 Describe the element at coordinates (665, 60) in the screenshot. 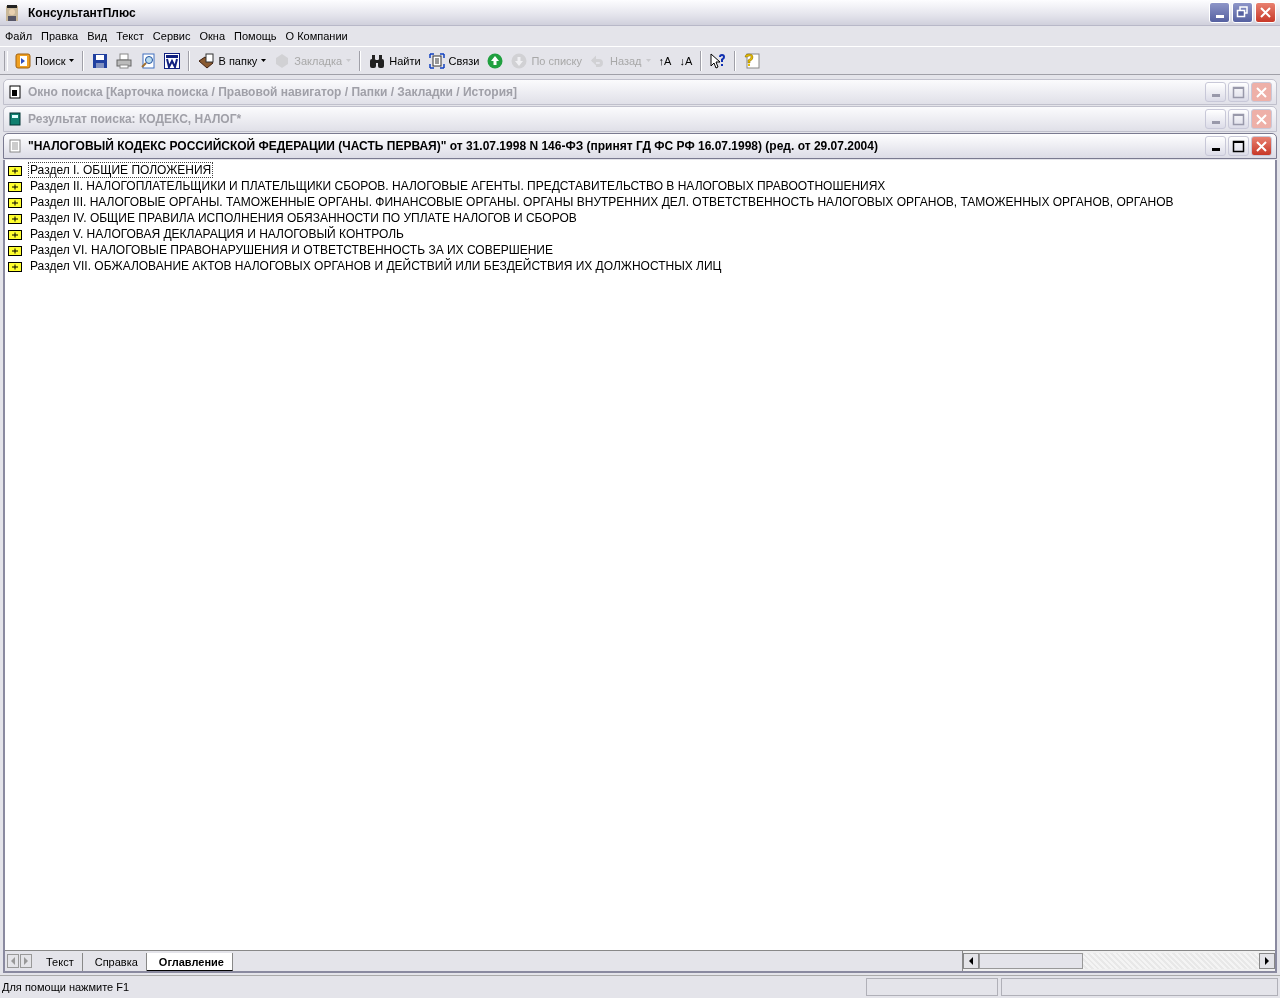

I see `toolbar-button: ↑A` at that location.